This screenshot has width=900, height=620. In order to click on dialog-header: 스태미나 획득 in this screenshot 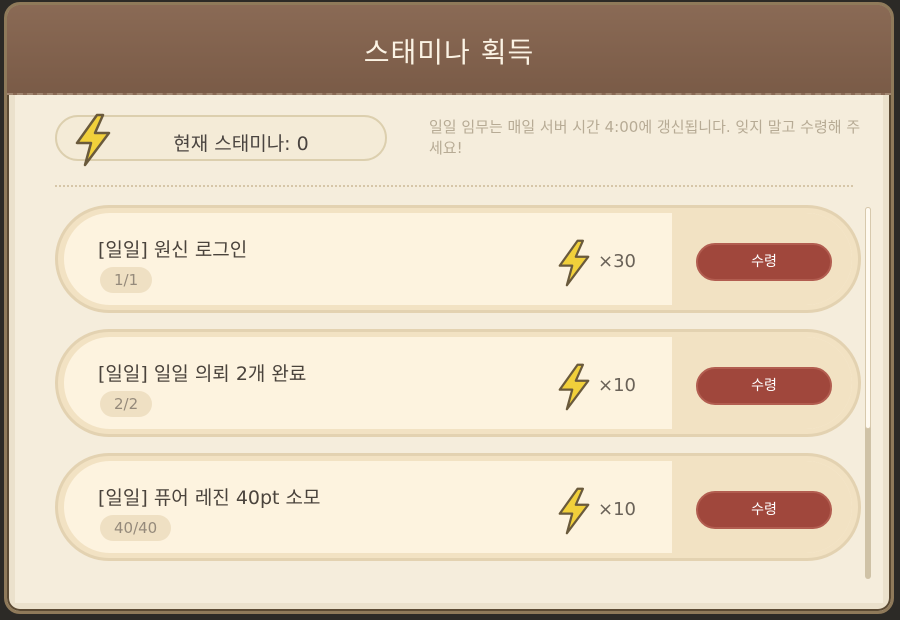, I will do `click(449, 50)`.